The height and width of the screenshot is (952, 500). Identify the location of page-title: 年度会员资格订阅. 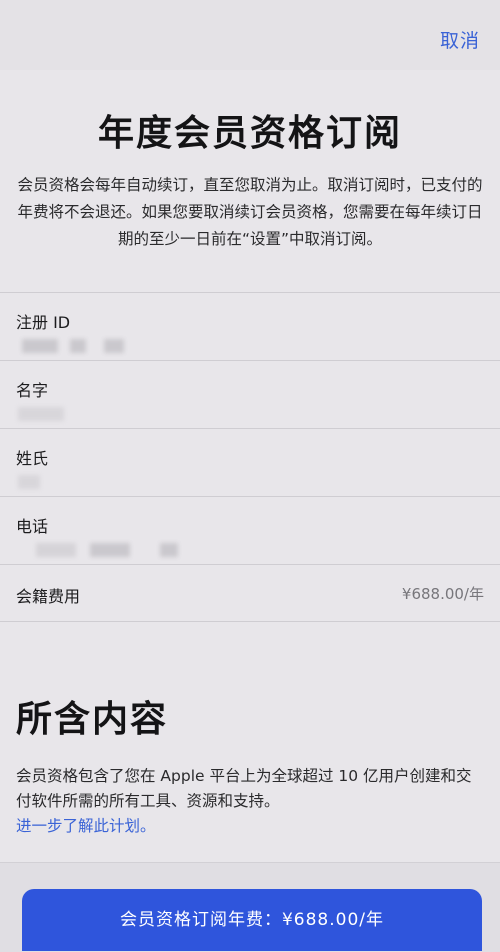
(249, 133).